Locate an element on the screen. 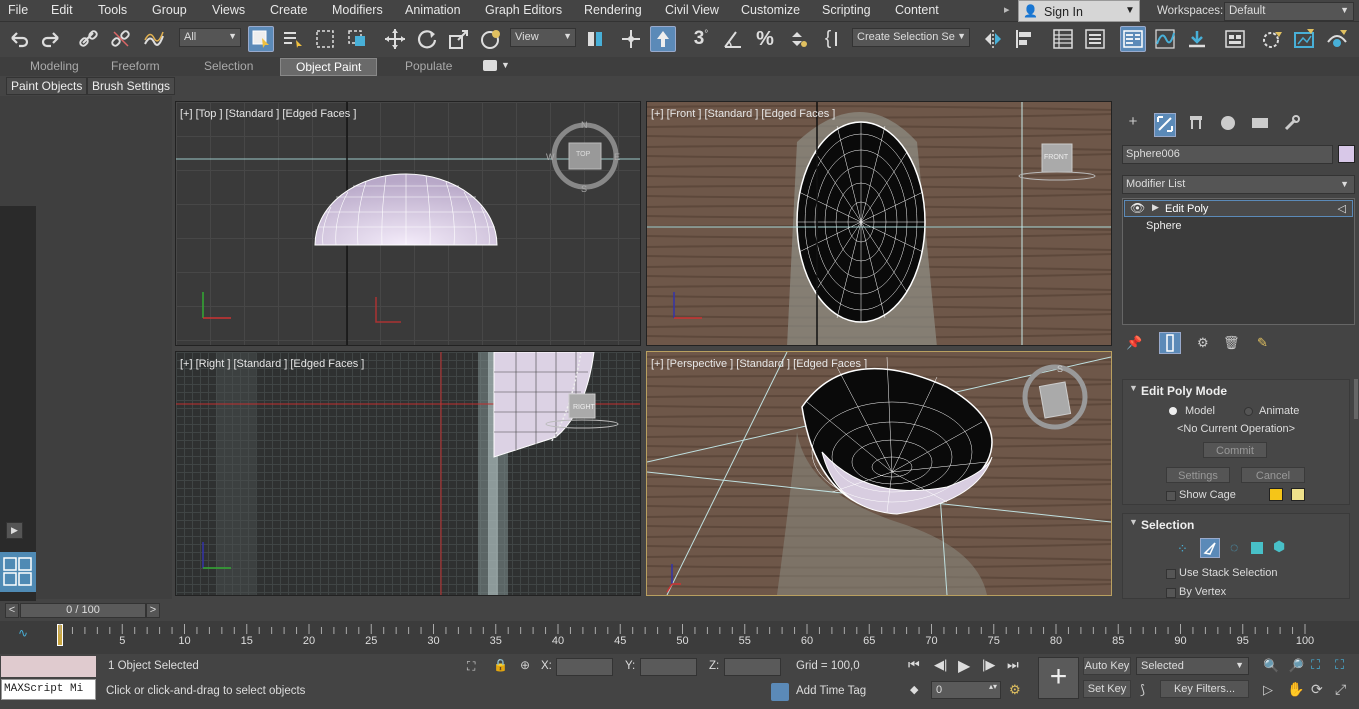  by-vertex-checkbox is located at coordinates (1171, 593).